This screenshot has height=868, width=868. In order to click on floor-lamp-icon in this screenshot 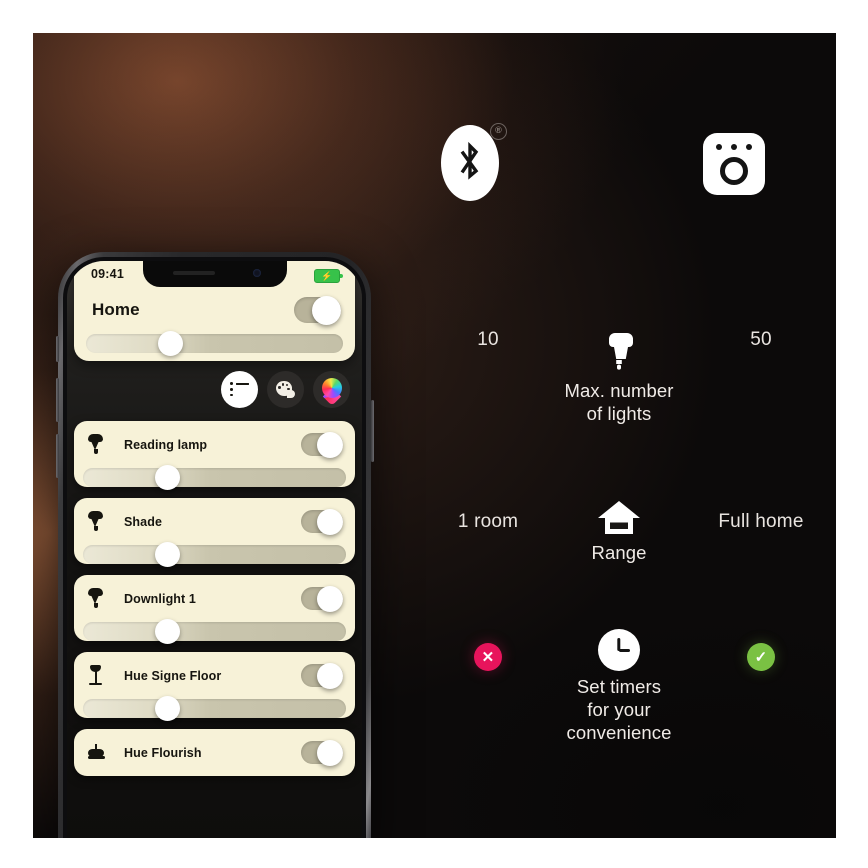, I will do `click(95, 675)`.